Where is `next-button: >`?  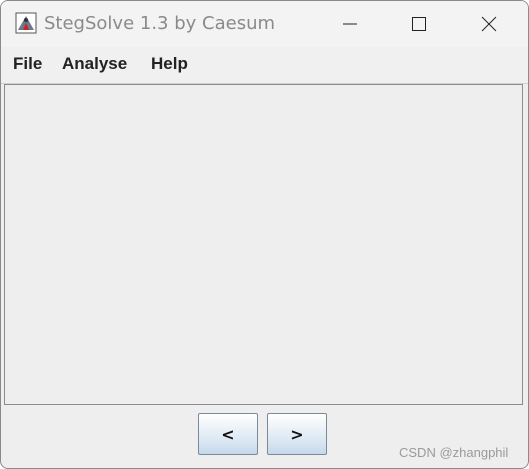 next-button: > is located at coordinates (297, 434).